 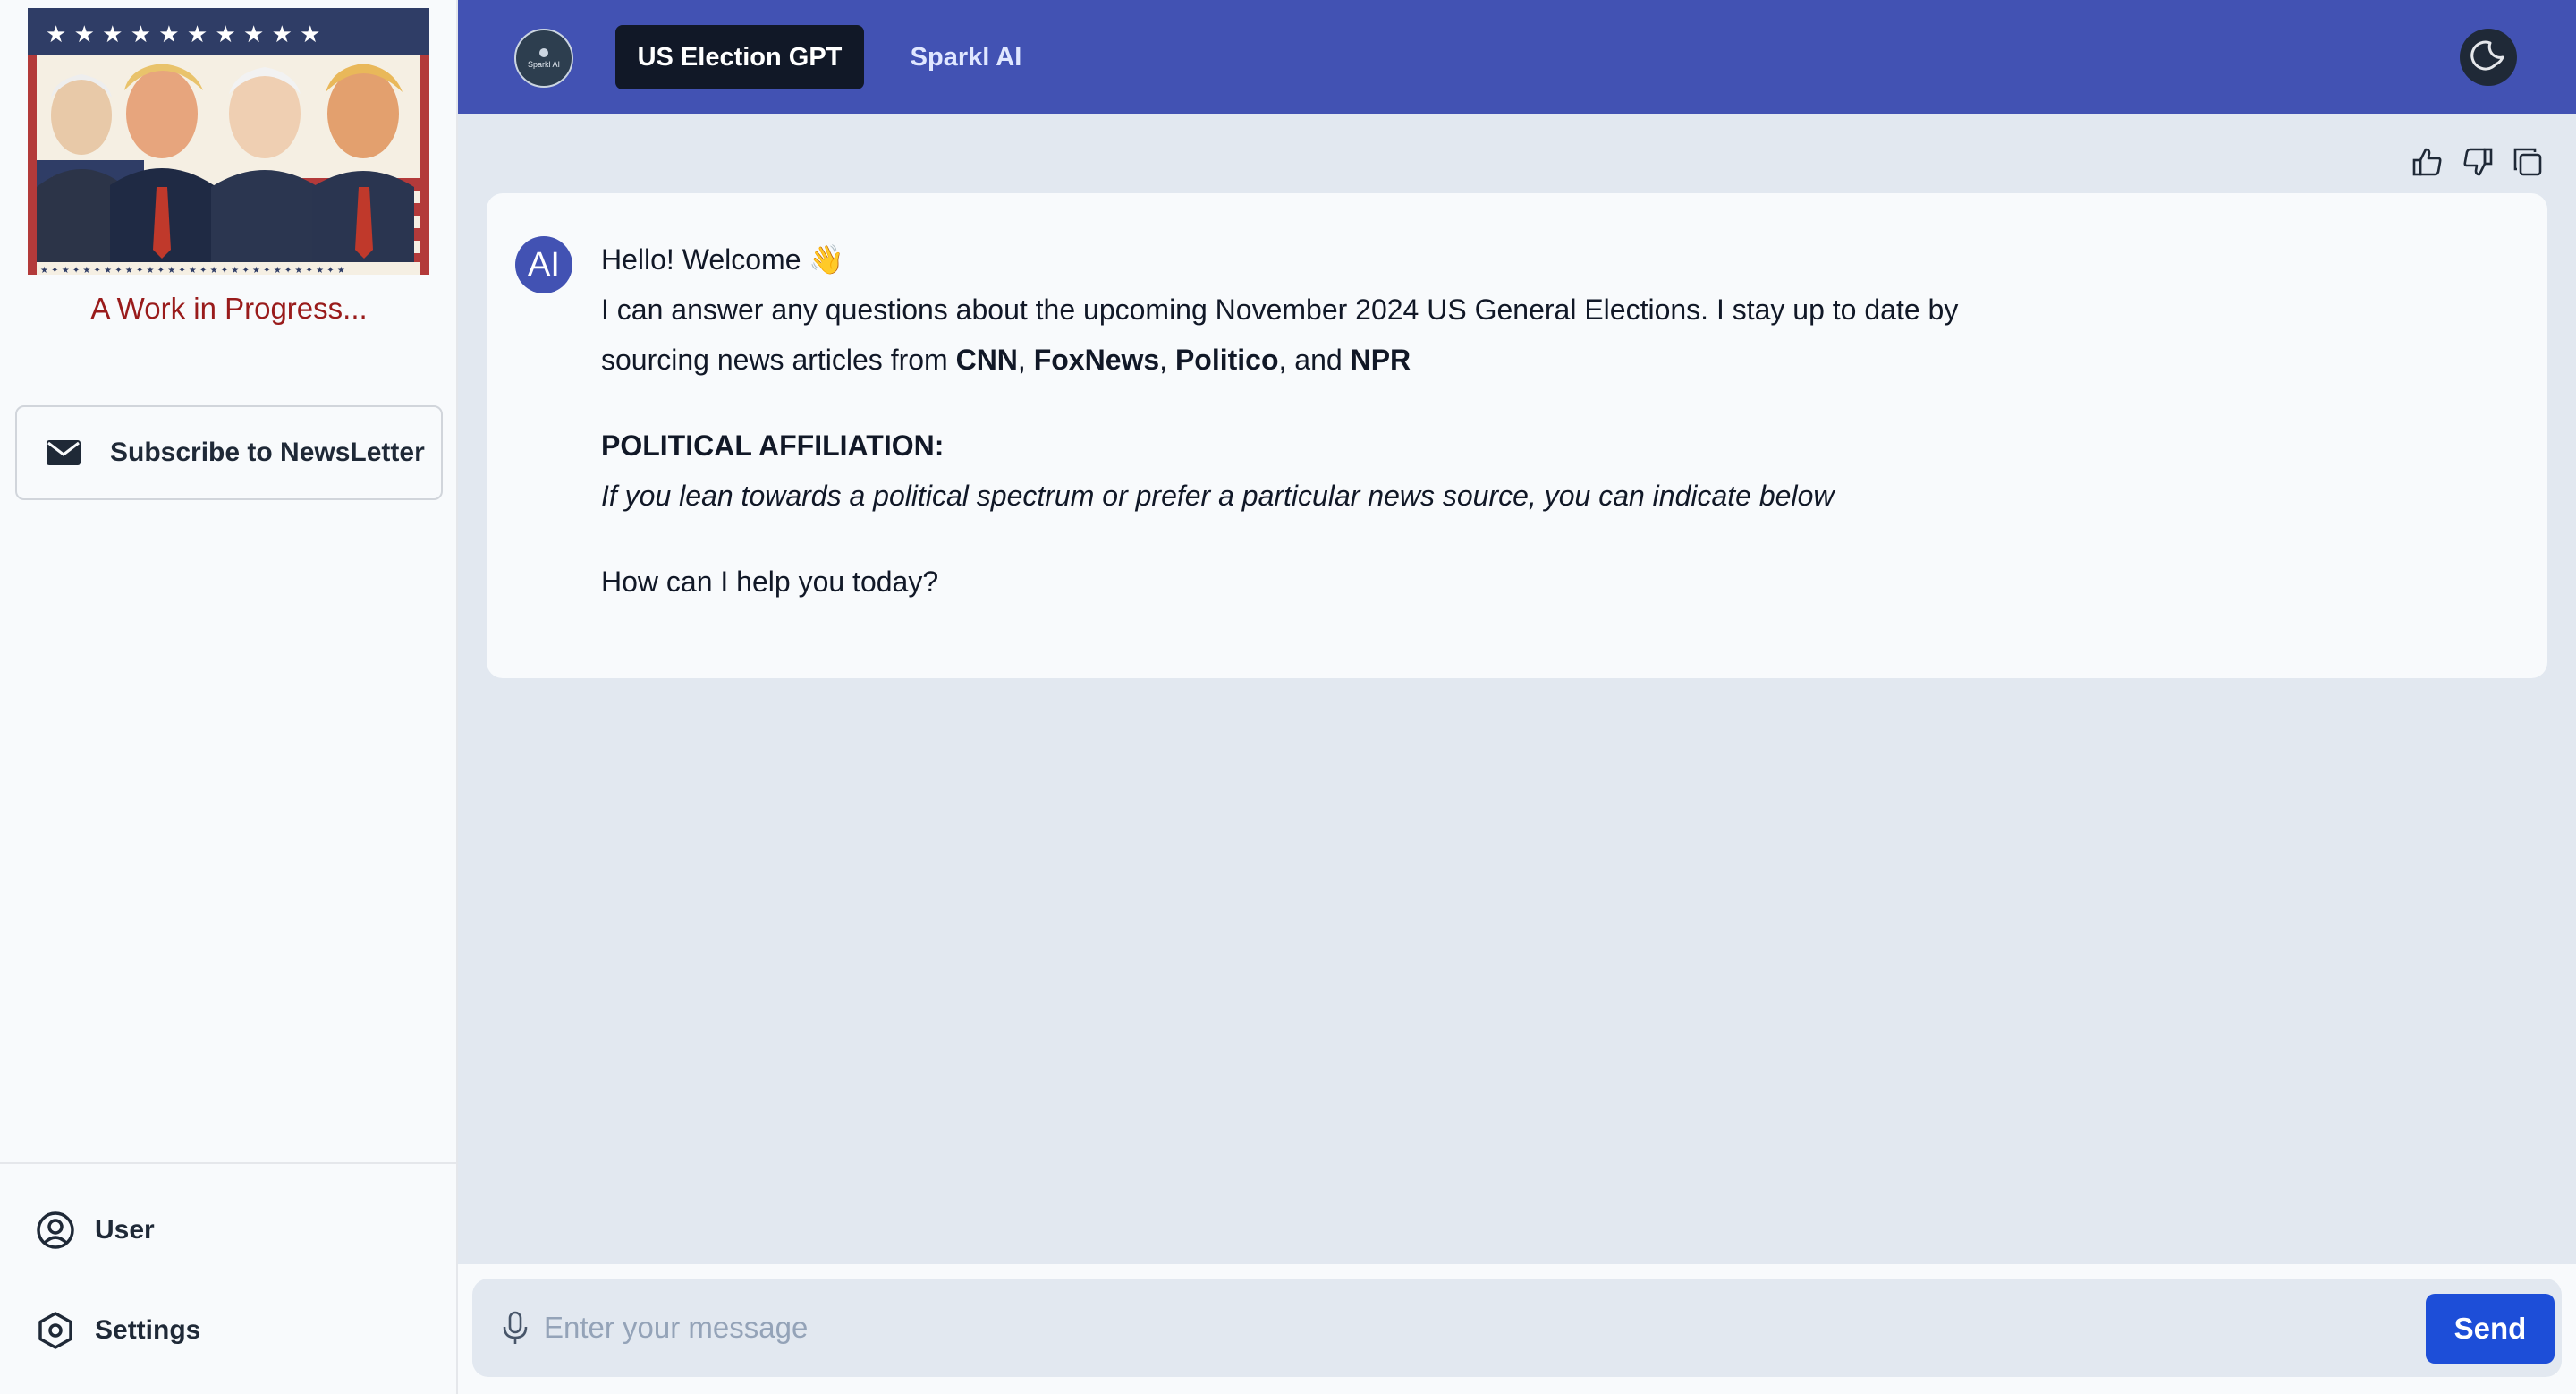 I want to click on input-bar: Send, so click(x=1517, y=1328).